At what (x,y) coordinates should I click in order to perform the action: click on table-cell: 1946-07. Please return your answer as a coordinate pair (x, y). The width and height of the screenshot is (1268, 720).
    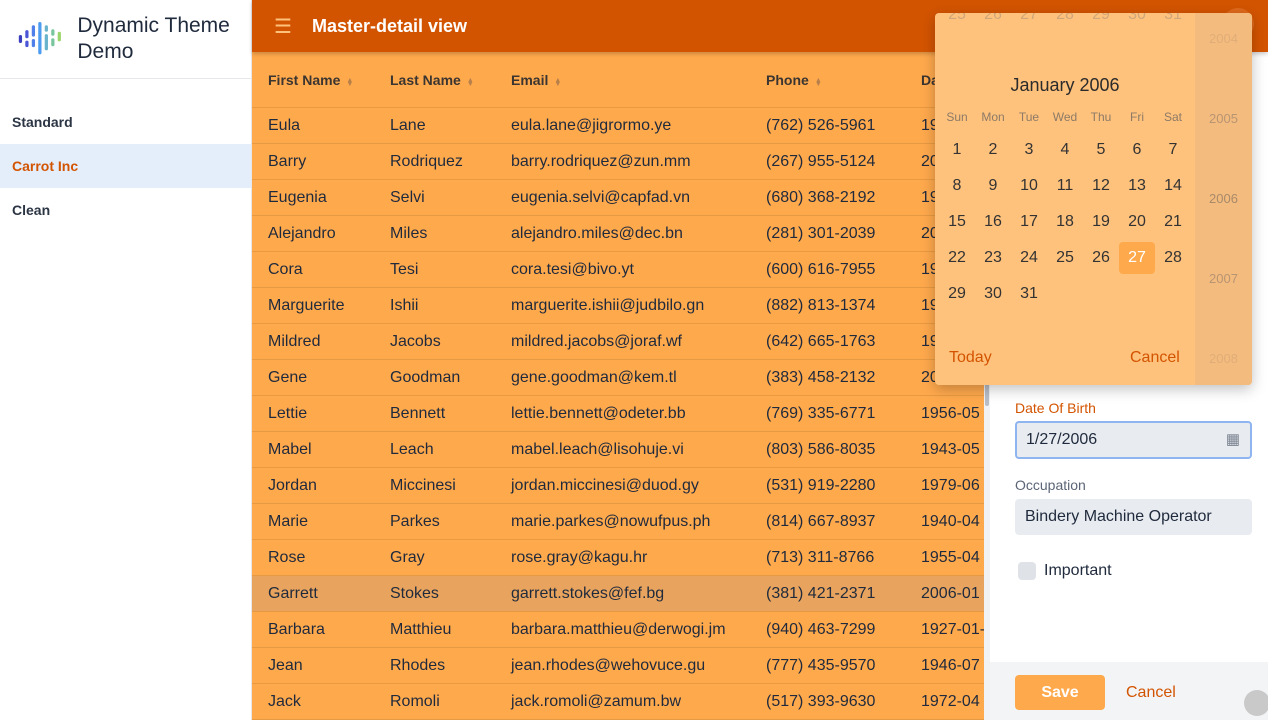
    Looking at the image, I should click on (950, 665).